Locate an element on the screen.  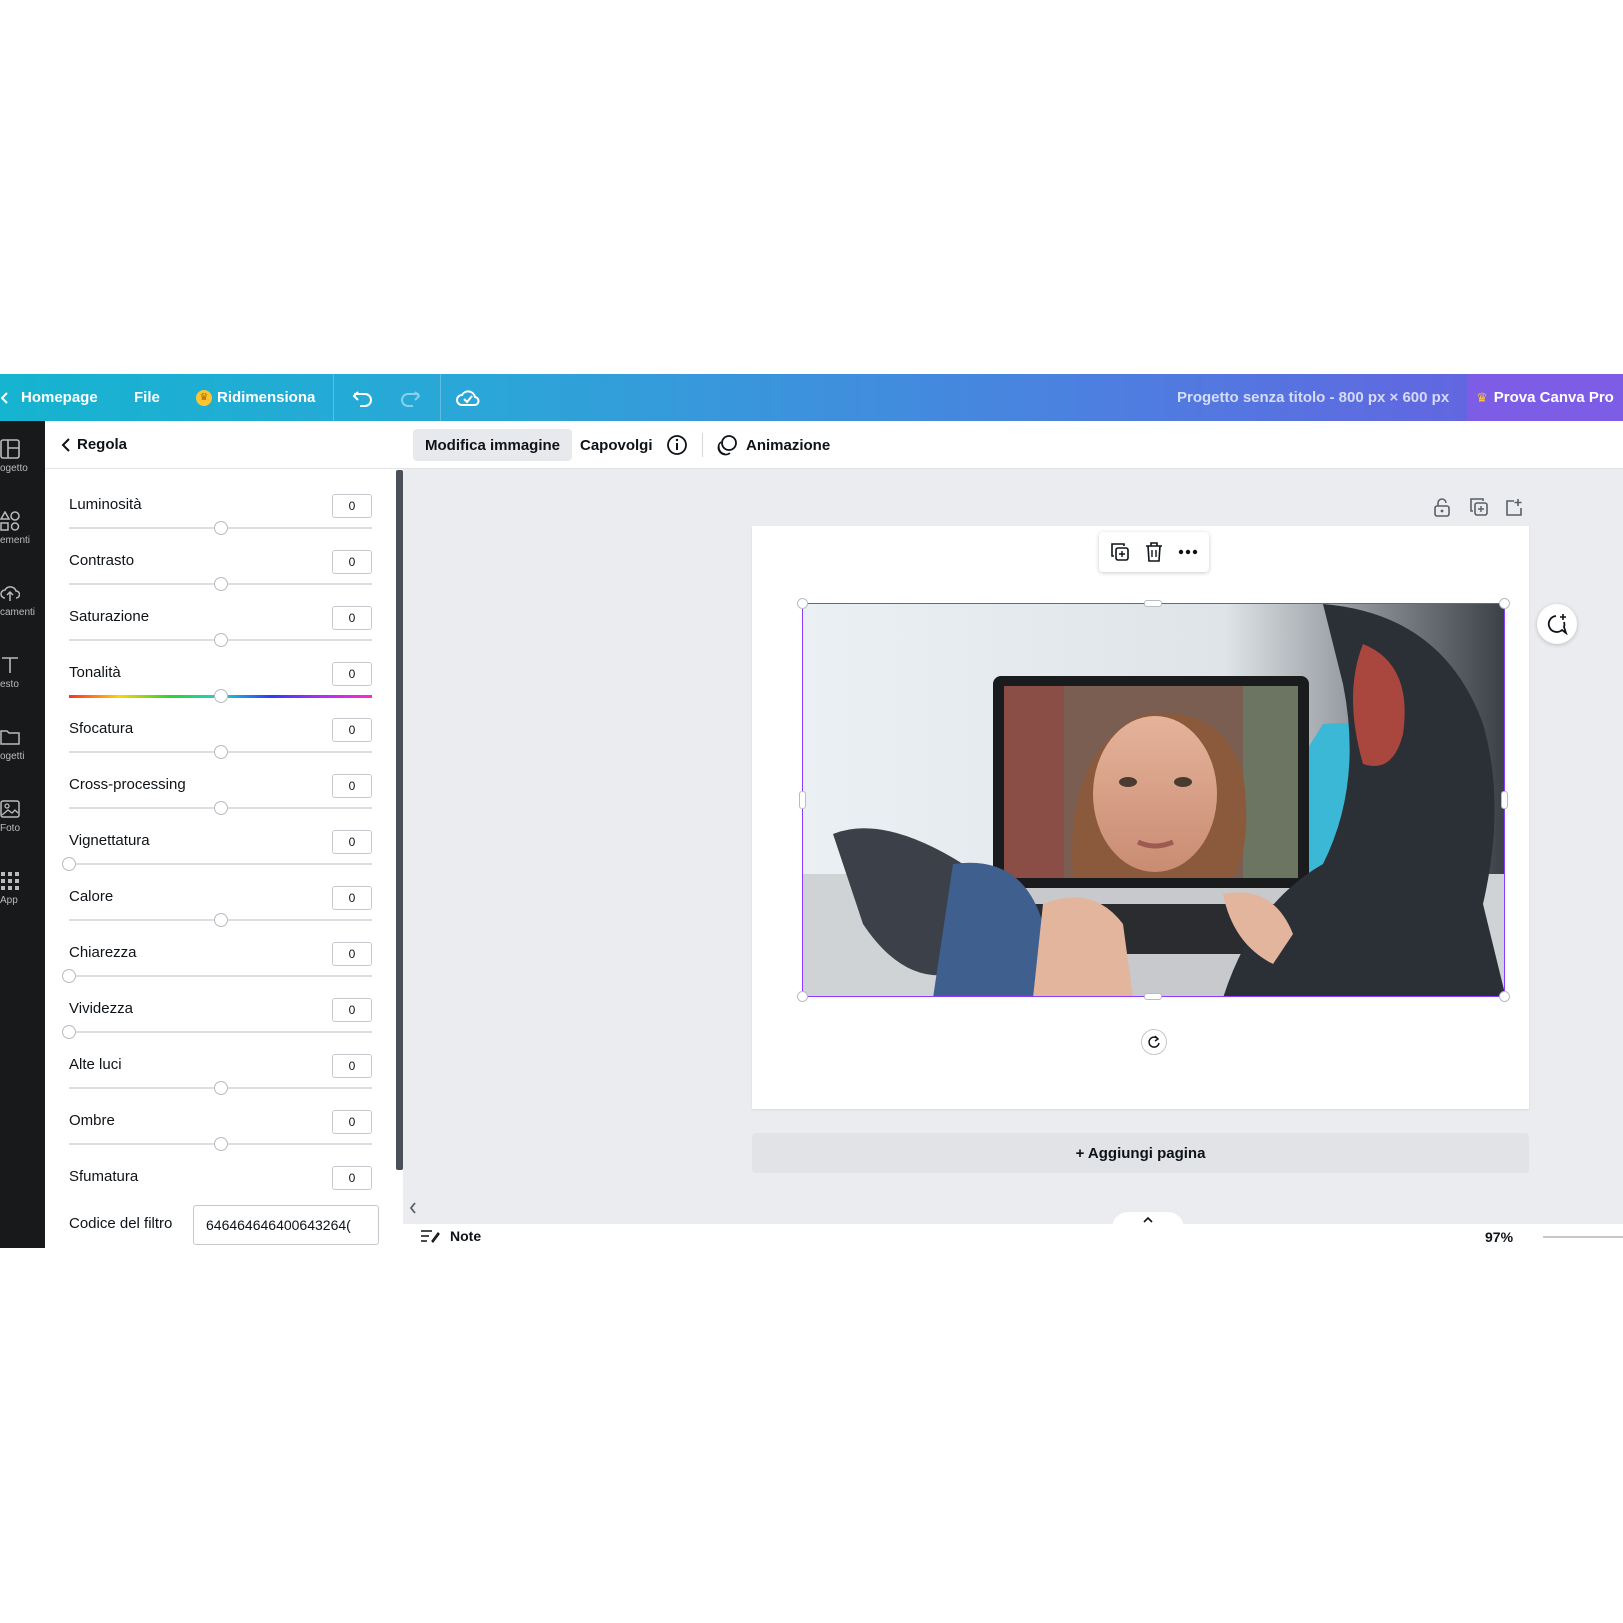
adjust-label: Cross-processing is located at coordinates (127, 784).